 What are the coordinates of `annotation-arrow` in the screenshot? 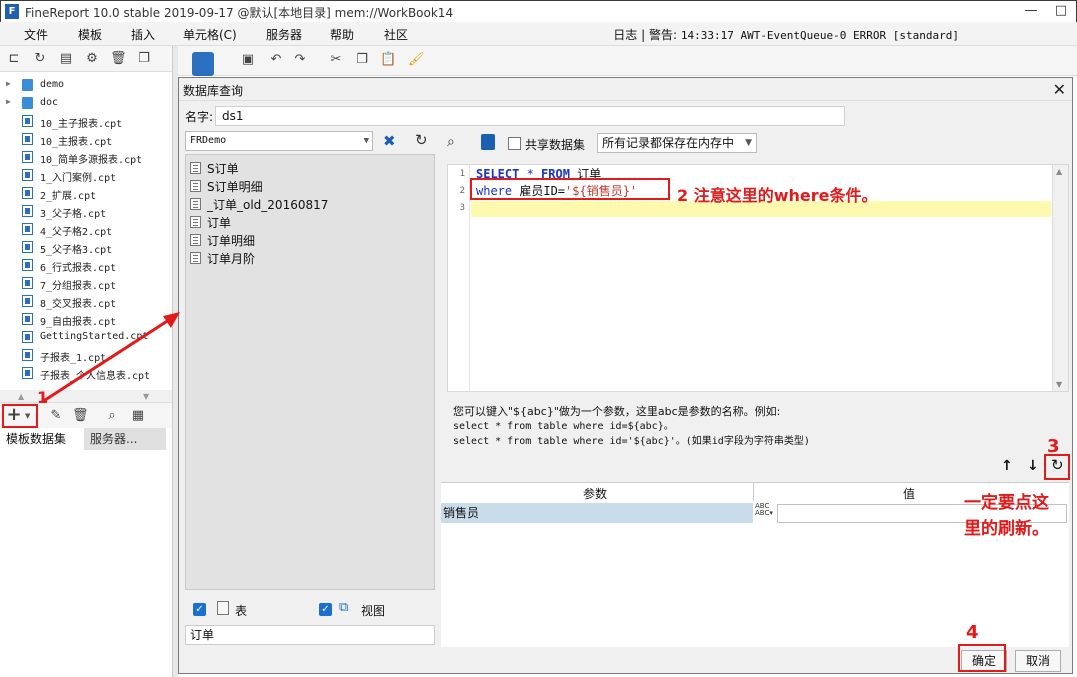 It's located at (110, 358).